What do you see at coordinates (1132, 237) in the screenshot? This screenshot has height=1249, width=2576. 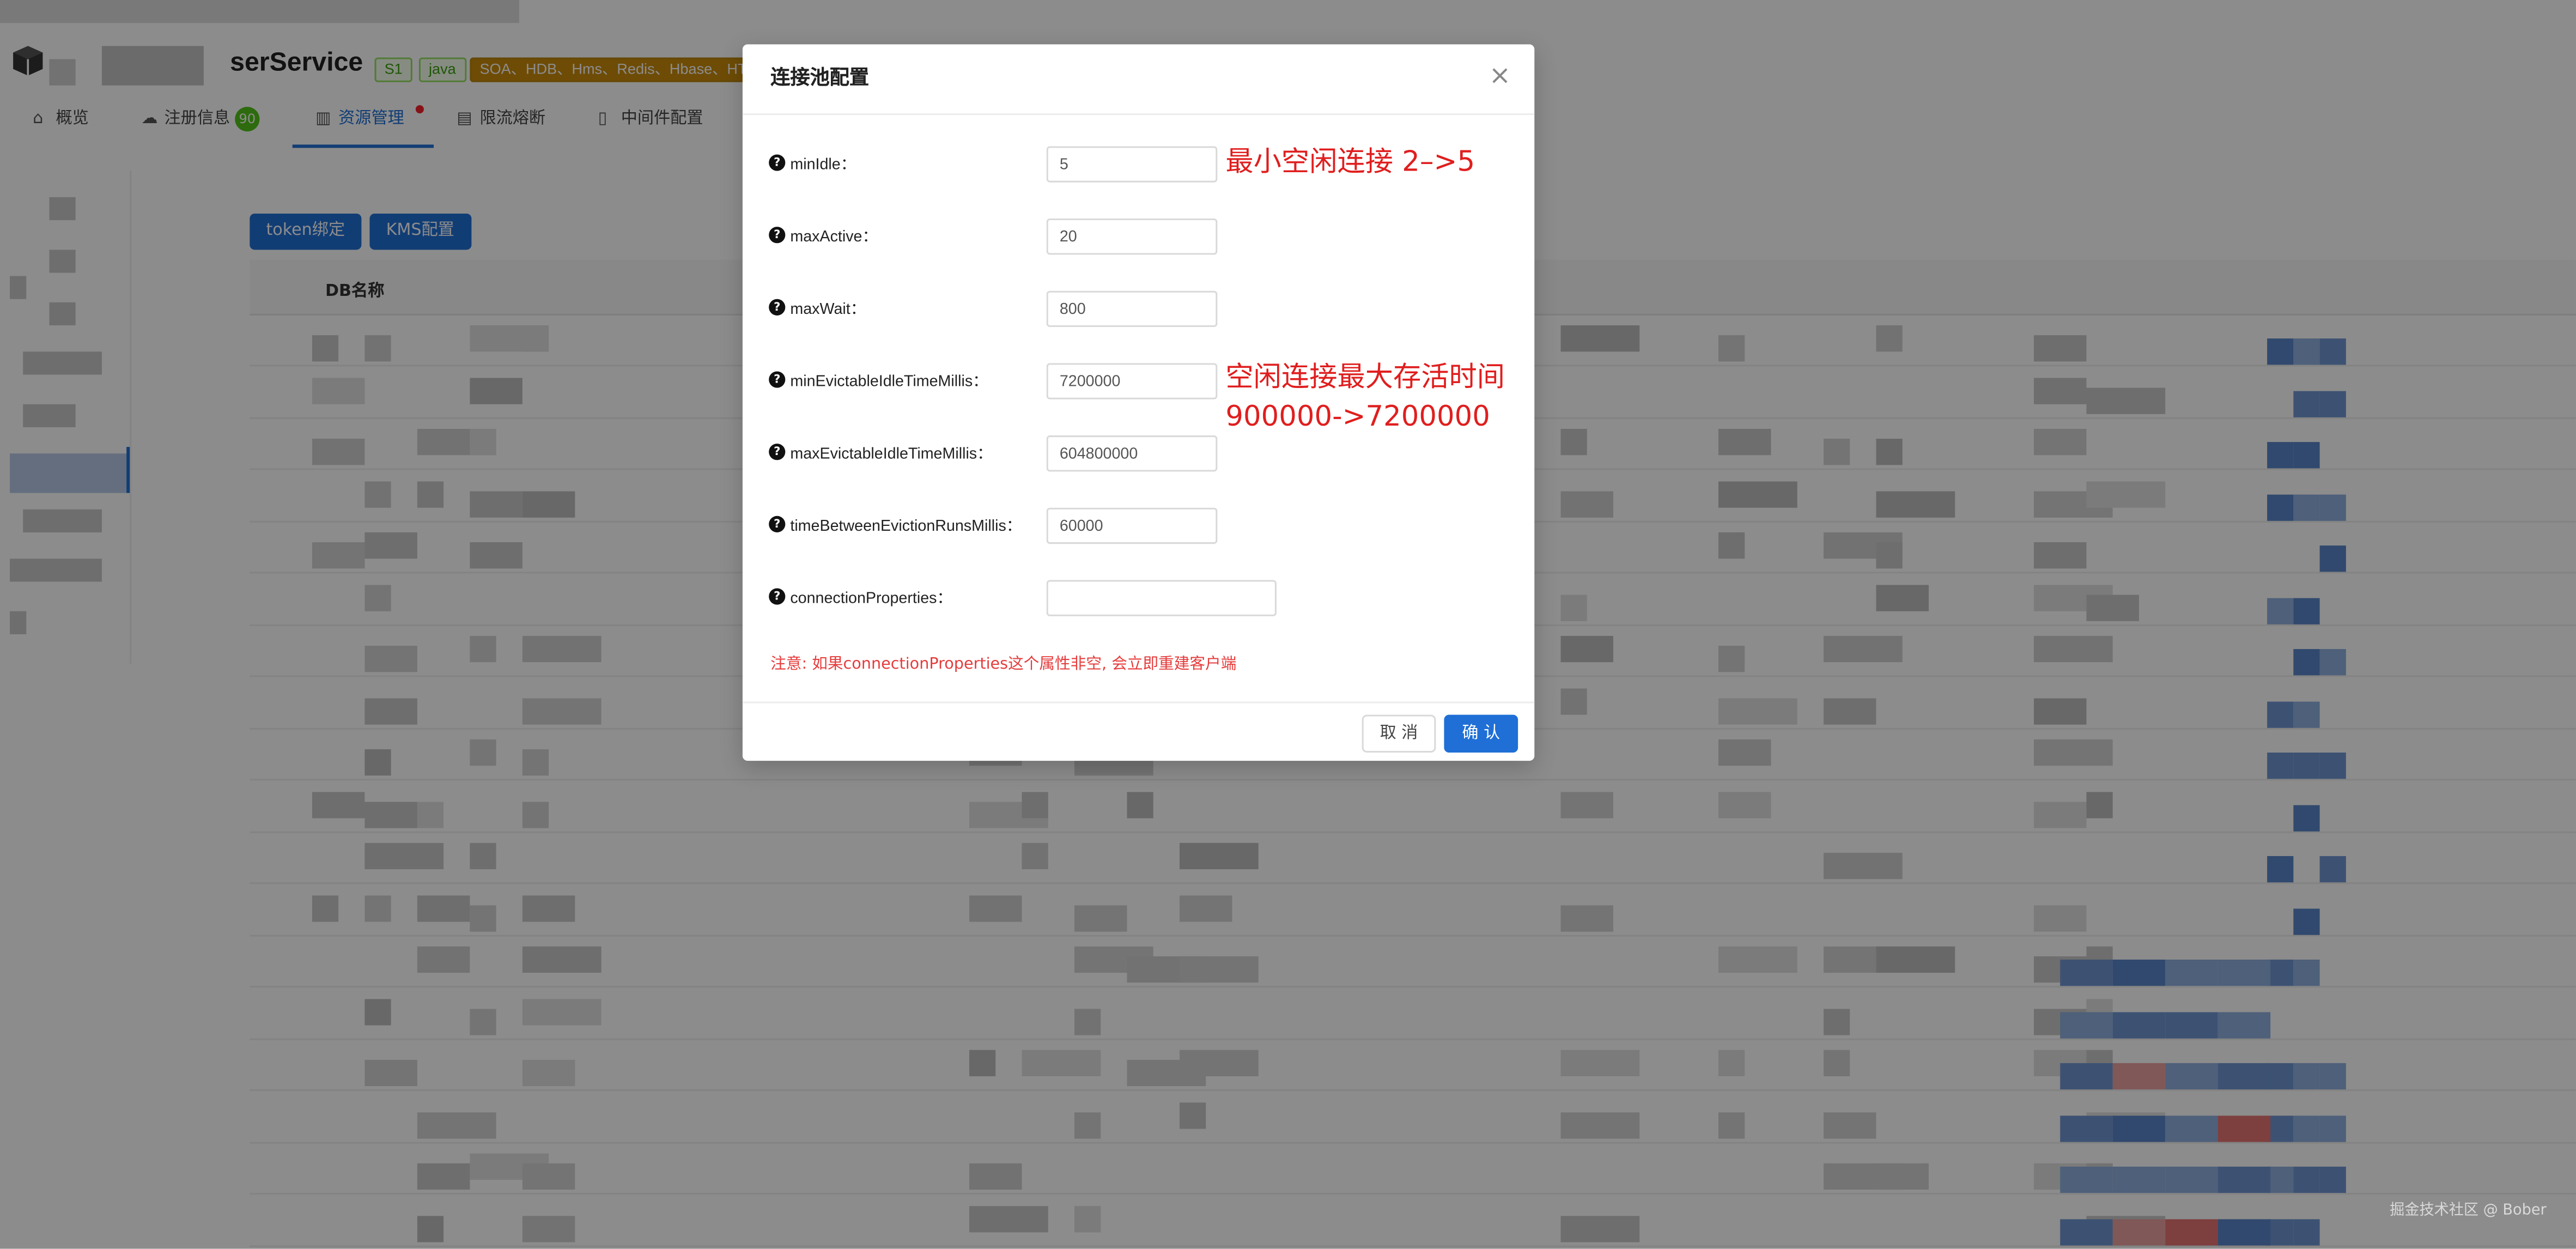 I see `max-active-input` at bounding box center [1132, 237].